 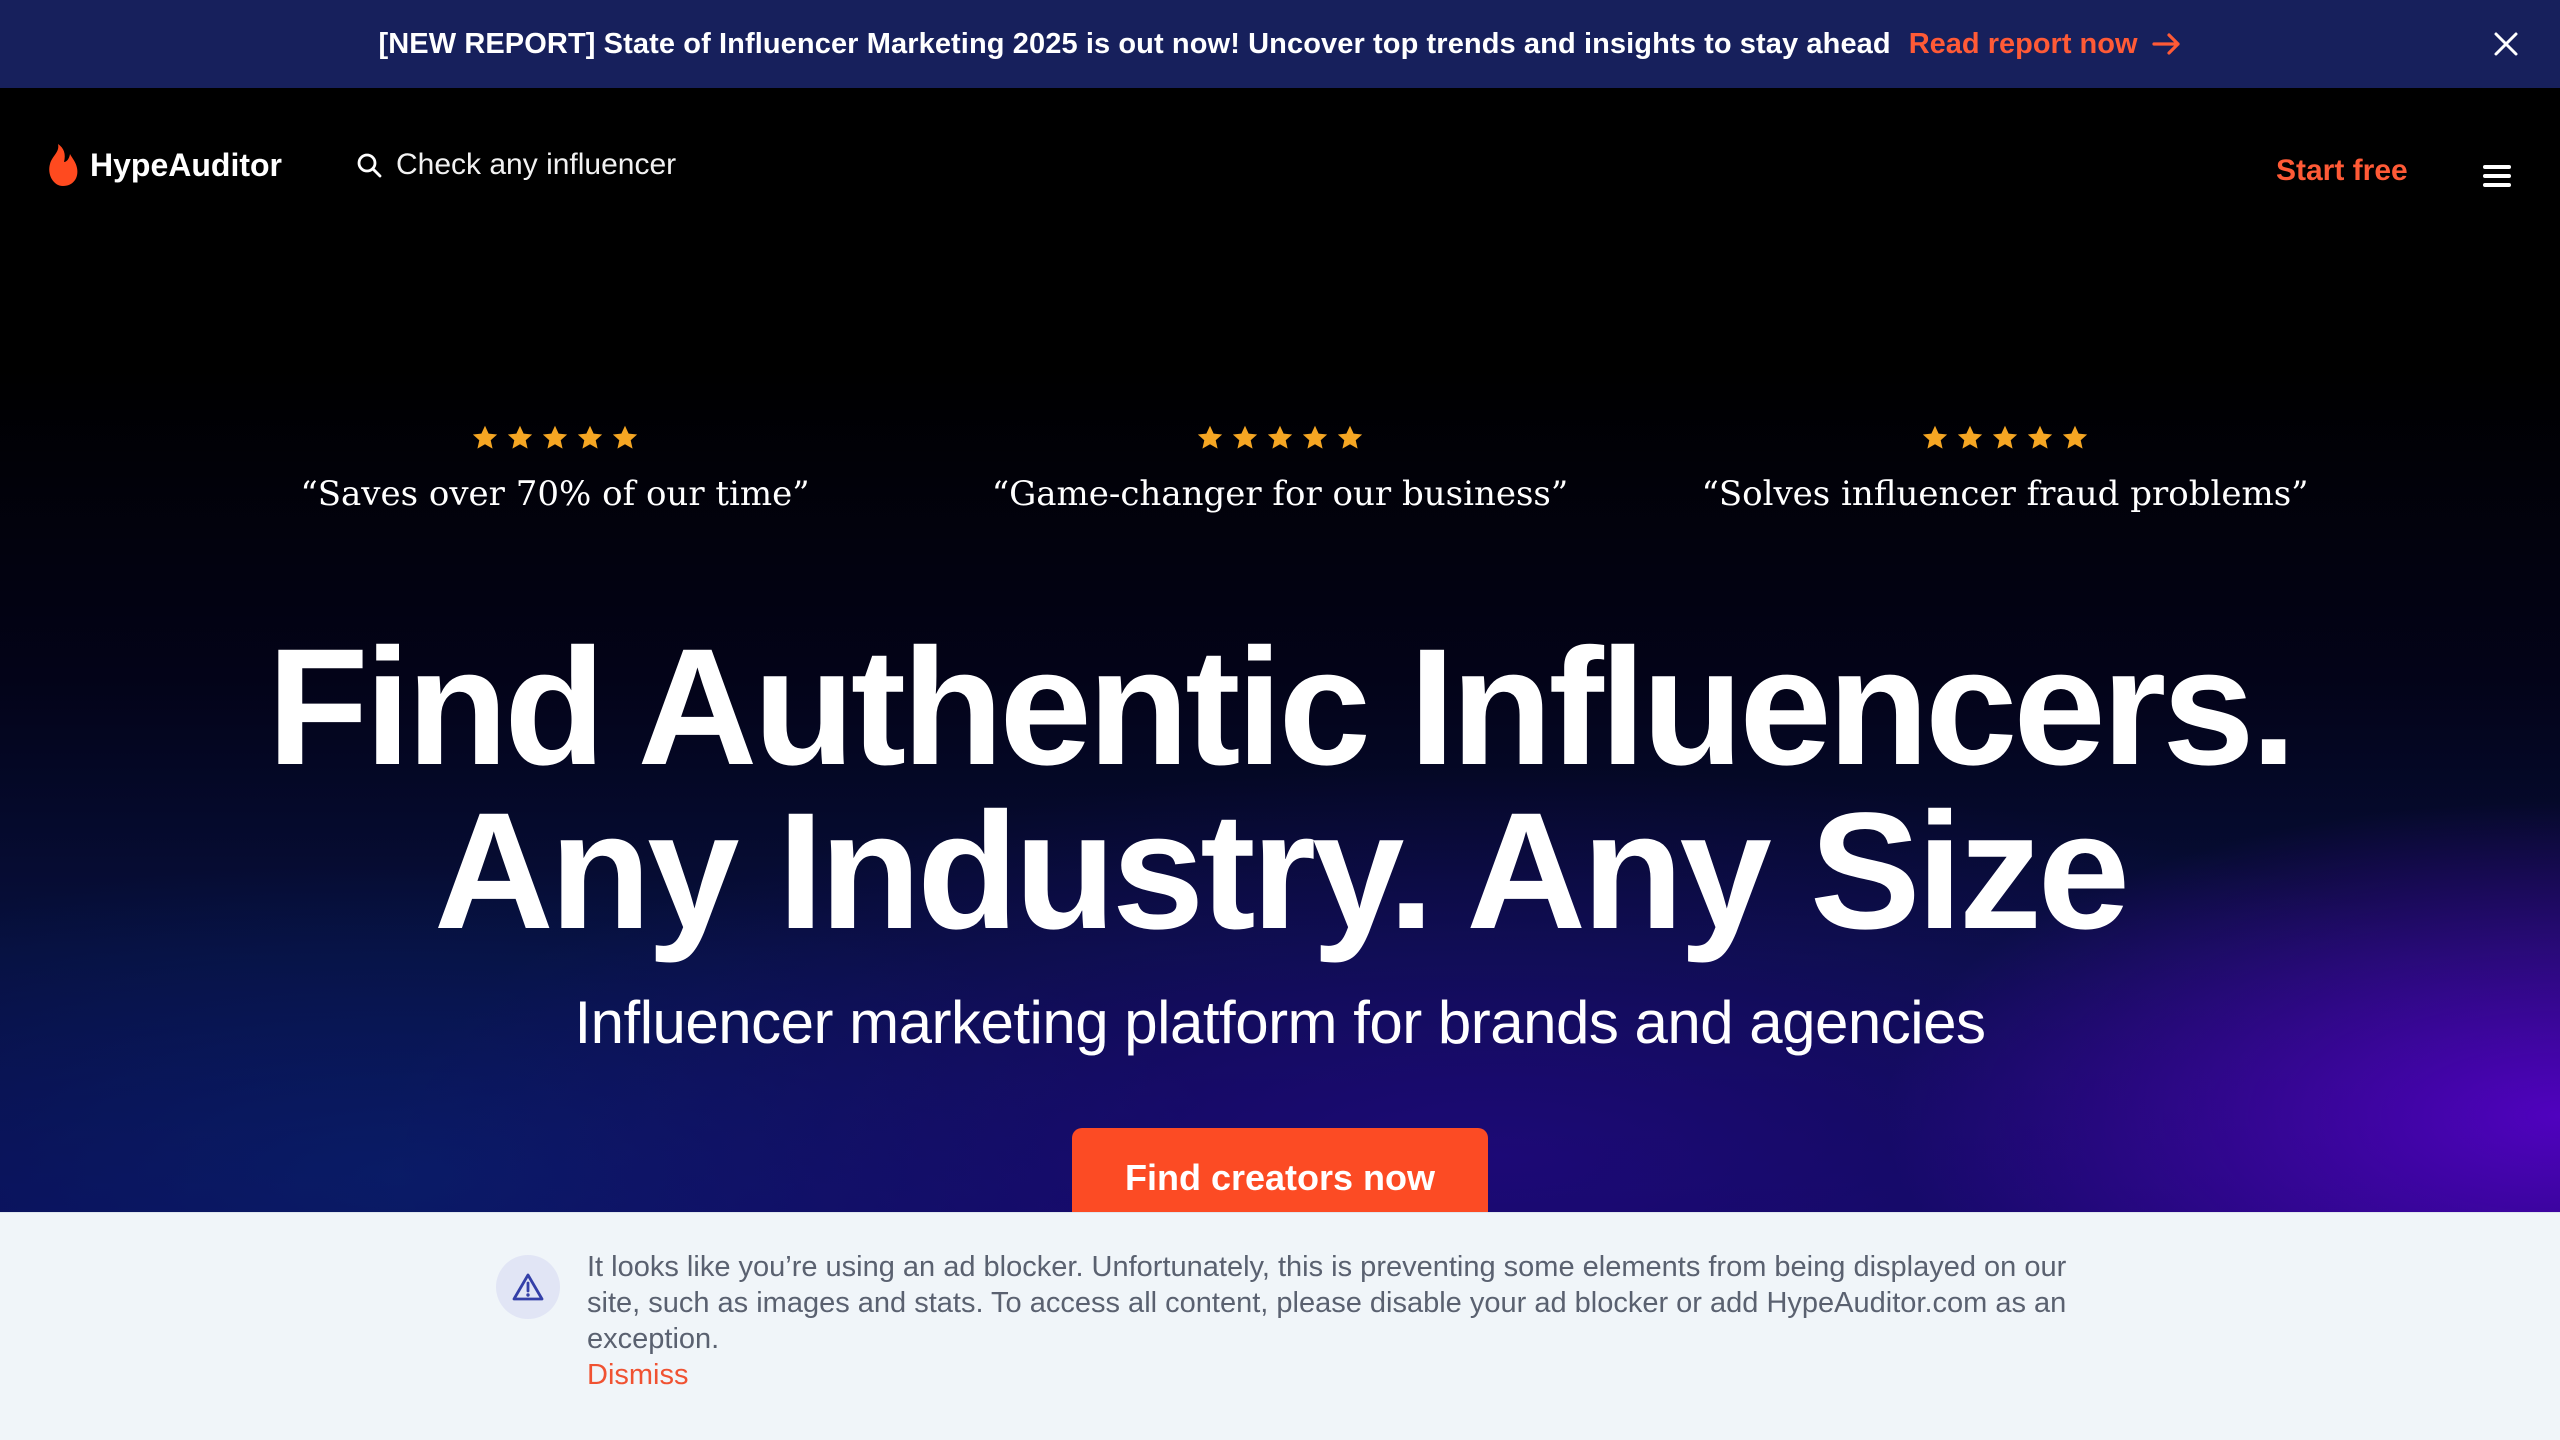 I want to click on check-influencer-search: Check any influencer, so click(x=516, y=165).